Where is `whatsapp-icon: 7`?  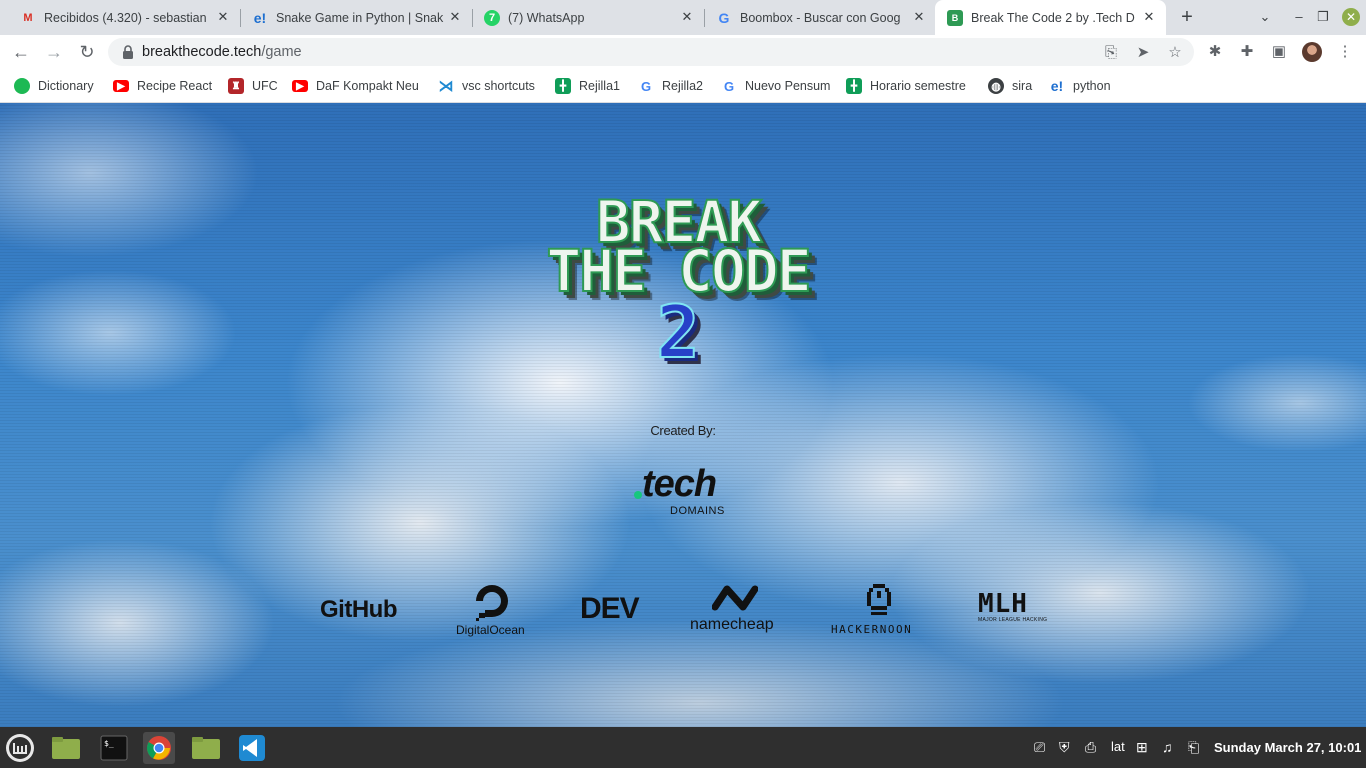
whatsapp-icon: 7 is located at coordinates (492, 17).